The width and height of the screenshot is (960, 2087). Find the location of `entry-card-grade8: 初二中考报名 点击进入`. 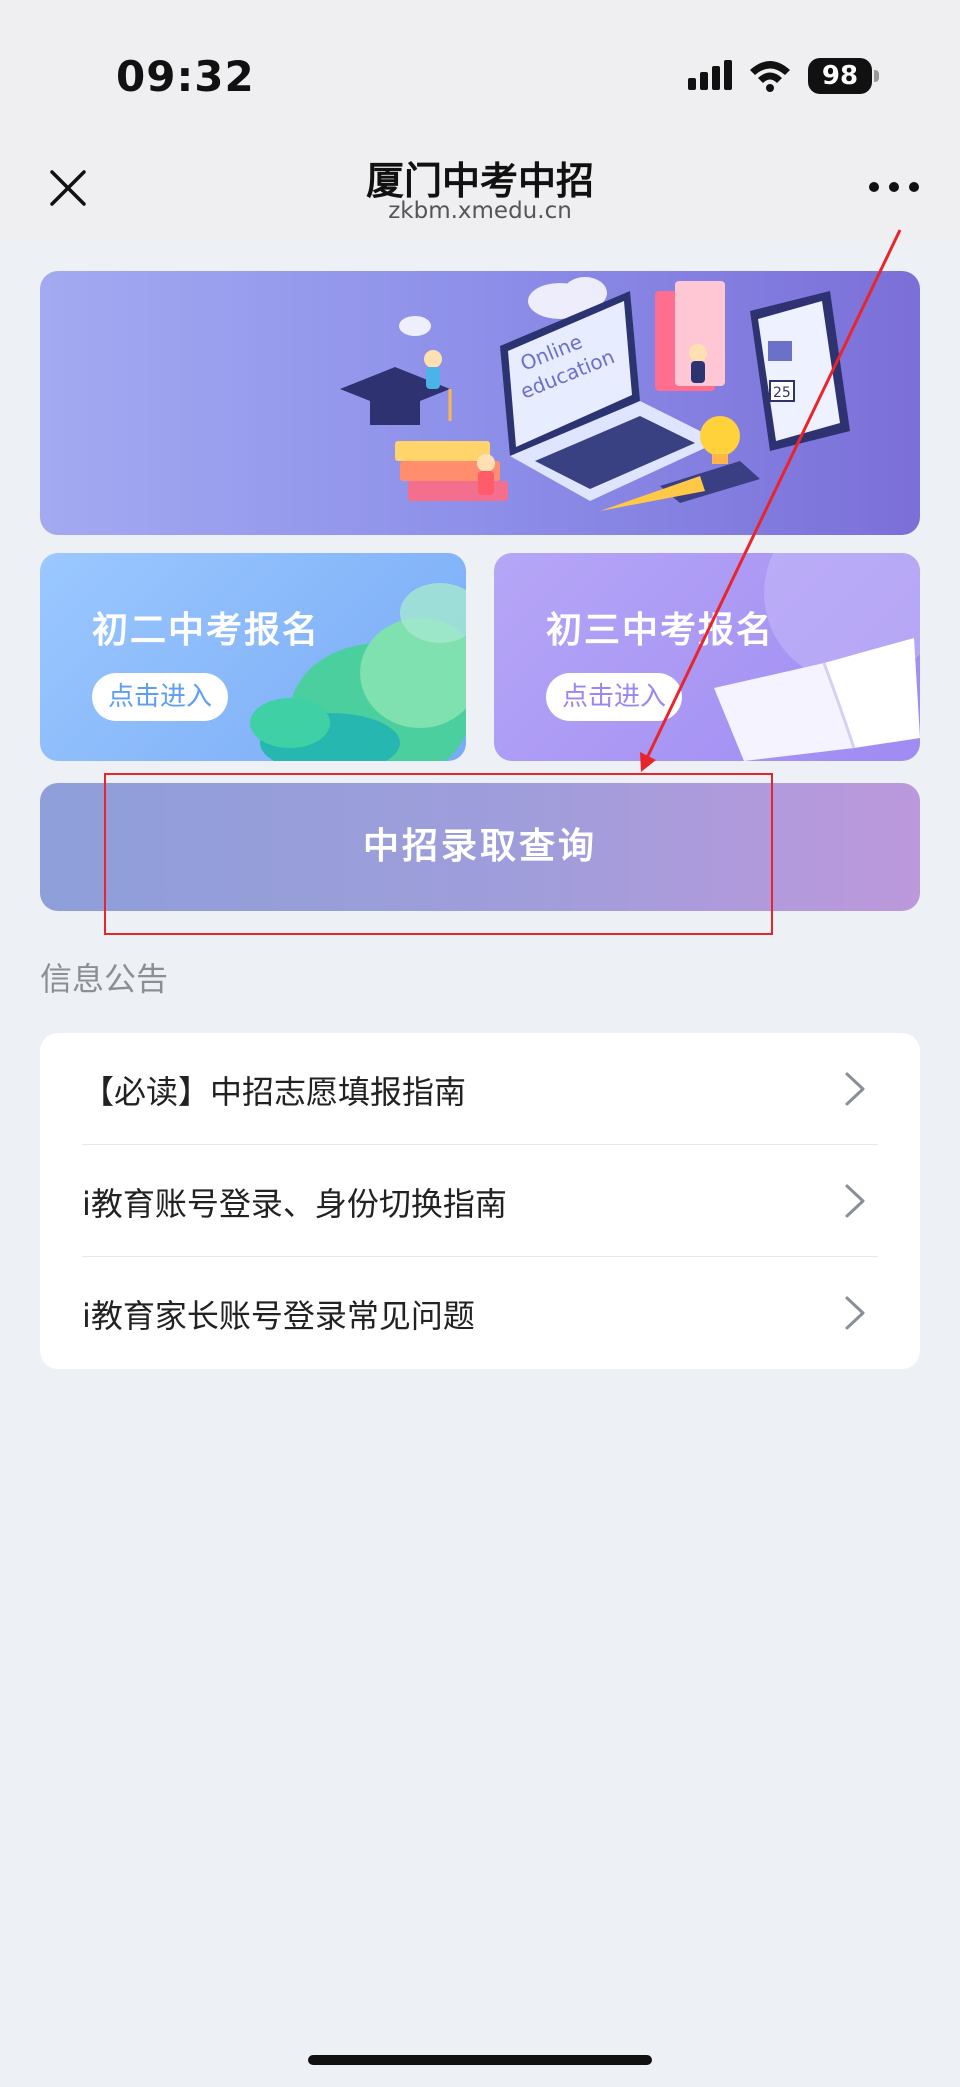

entry-card-grade8: 初二中考报名 点击进入 is located at coordinates (253, 657).